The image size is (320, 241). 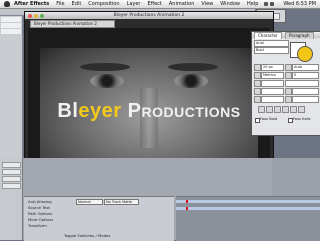 I want to click on composition-window-titlebar: Bleyer Productions Animation 2, so click(x=149, y=15).